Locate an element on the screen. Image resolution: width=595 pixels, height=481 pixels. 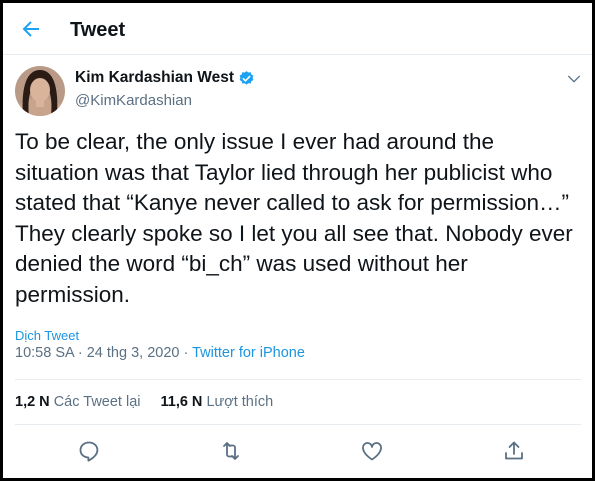
retweets-stat: 1,2 N Các Tweet lại is located at coordinates (77, 402).